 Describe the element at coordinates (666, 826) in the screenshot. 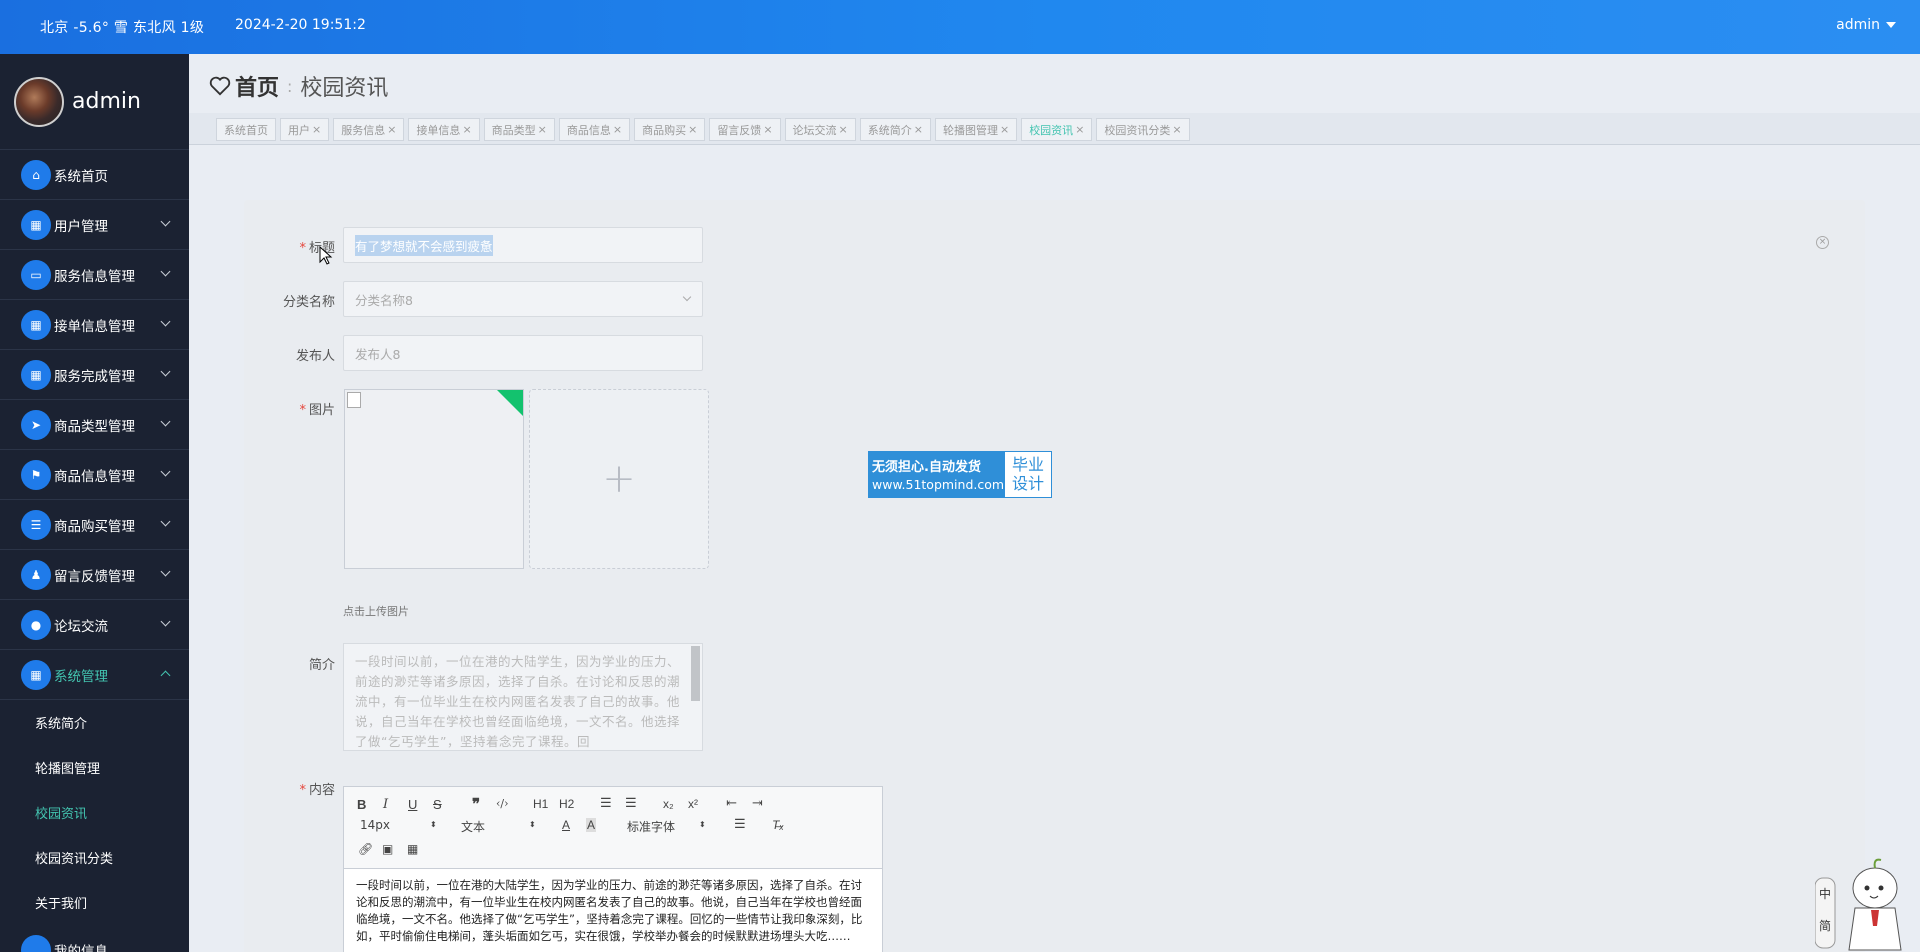

I see `font-family-select: 标准字体 ⬍` at that location.